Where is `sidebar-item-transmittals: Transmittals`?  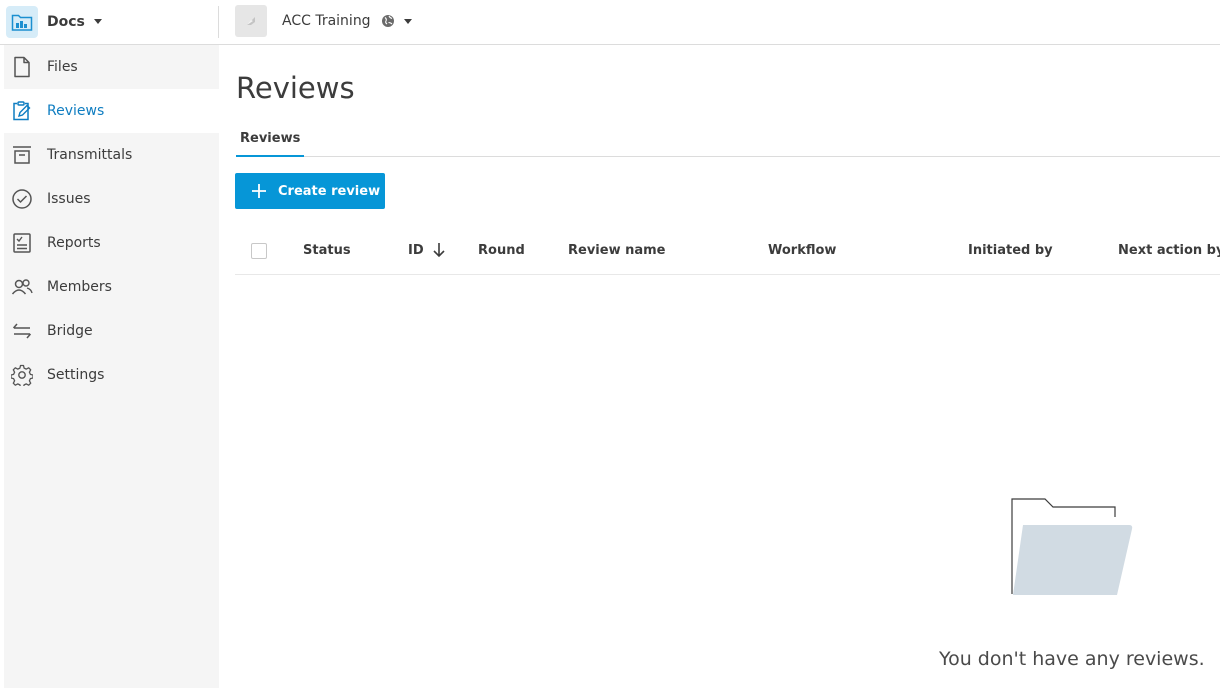
sidebar-item-transmittals: Transmittals is located at coordinates (111, 155).